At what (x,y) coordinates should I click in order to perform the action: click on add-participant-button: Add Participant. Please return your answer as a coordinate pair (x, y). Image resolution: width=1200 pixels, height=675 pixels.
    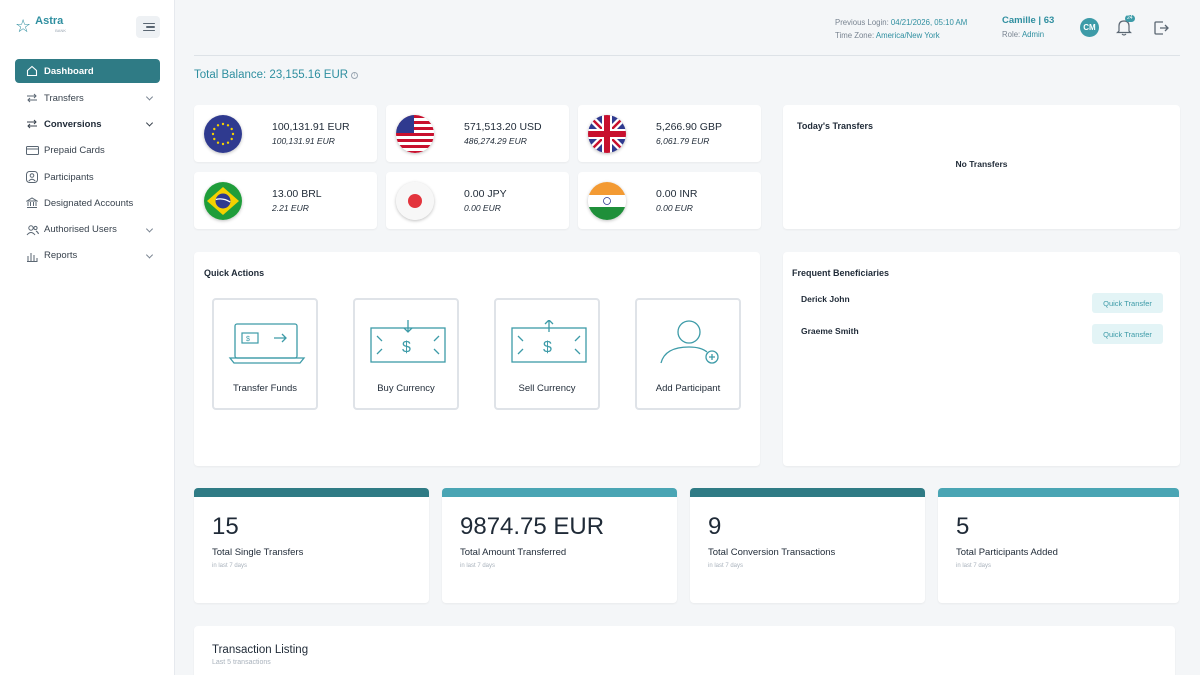
    Looking at the image, I should click on (688, 354).